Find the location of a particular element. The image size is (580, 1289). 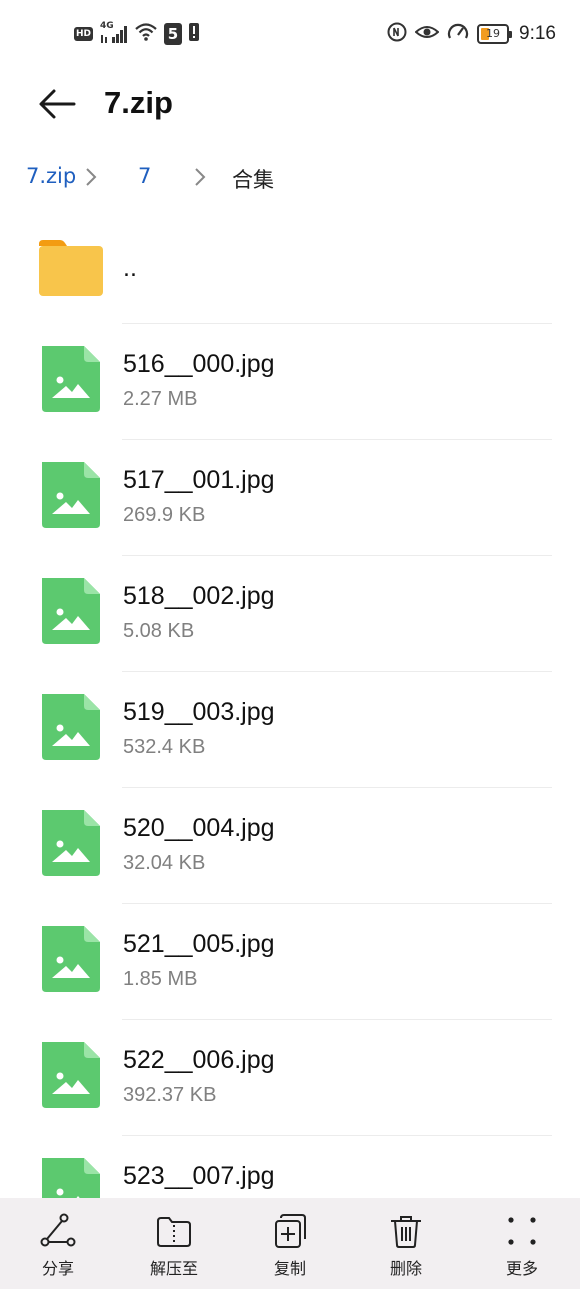

file-size: 532.4 KB is located at coordinates (164, 747).